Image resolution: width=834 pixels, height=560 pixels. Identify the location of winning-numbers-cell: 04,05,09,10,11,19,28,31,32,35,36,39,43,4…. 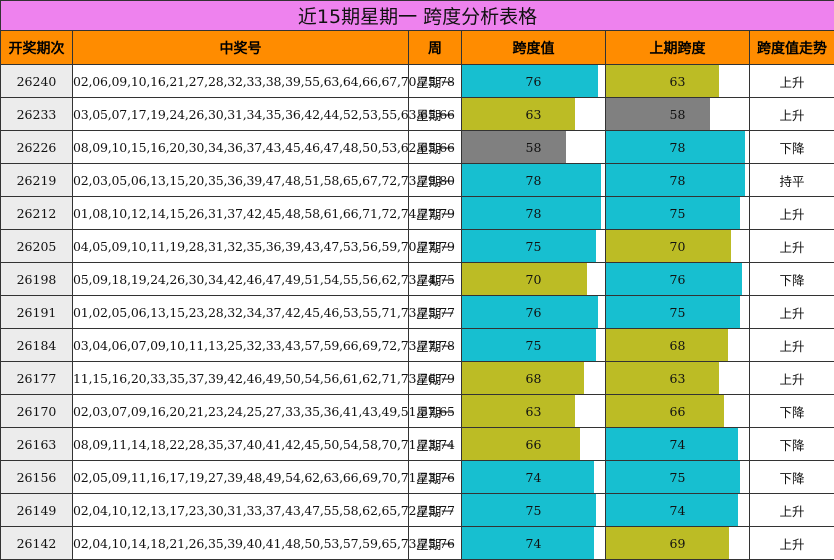
(263, 246).